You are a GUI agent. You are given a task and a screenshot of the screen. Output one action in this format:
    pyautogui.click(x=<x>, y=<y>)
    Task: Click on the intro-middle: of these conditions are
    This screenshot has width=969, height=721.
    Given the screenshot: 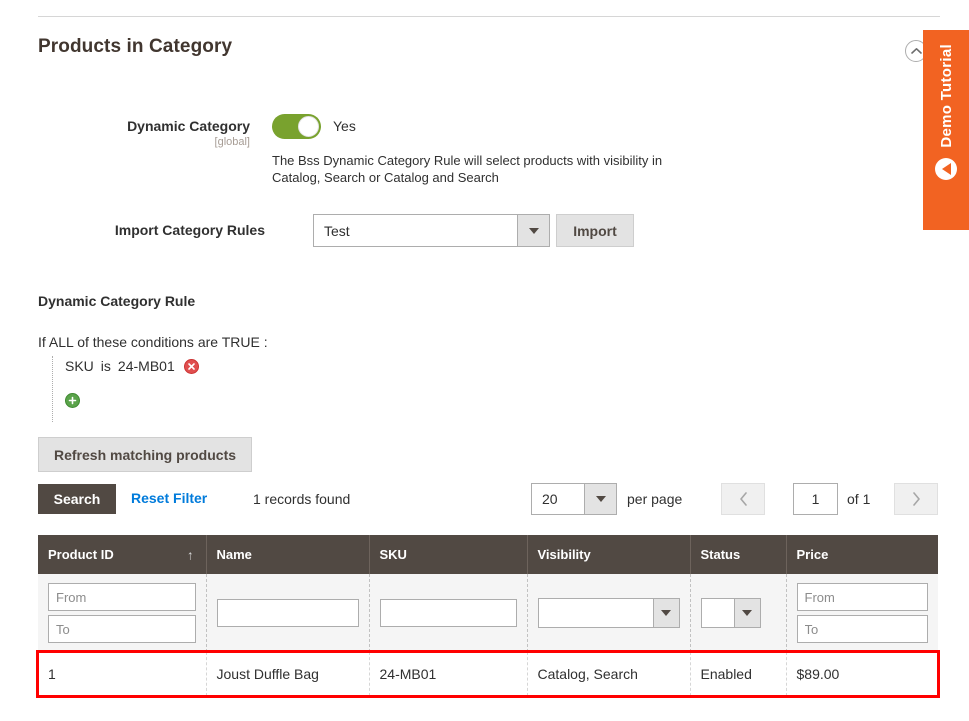 What is the action you would take?
    pyautogui.click(x=148, y=342)
    